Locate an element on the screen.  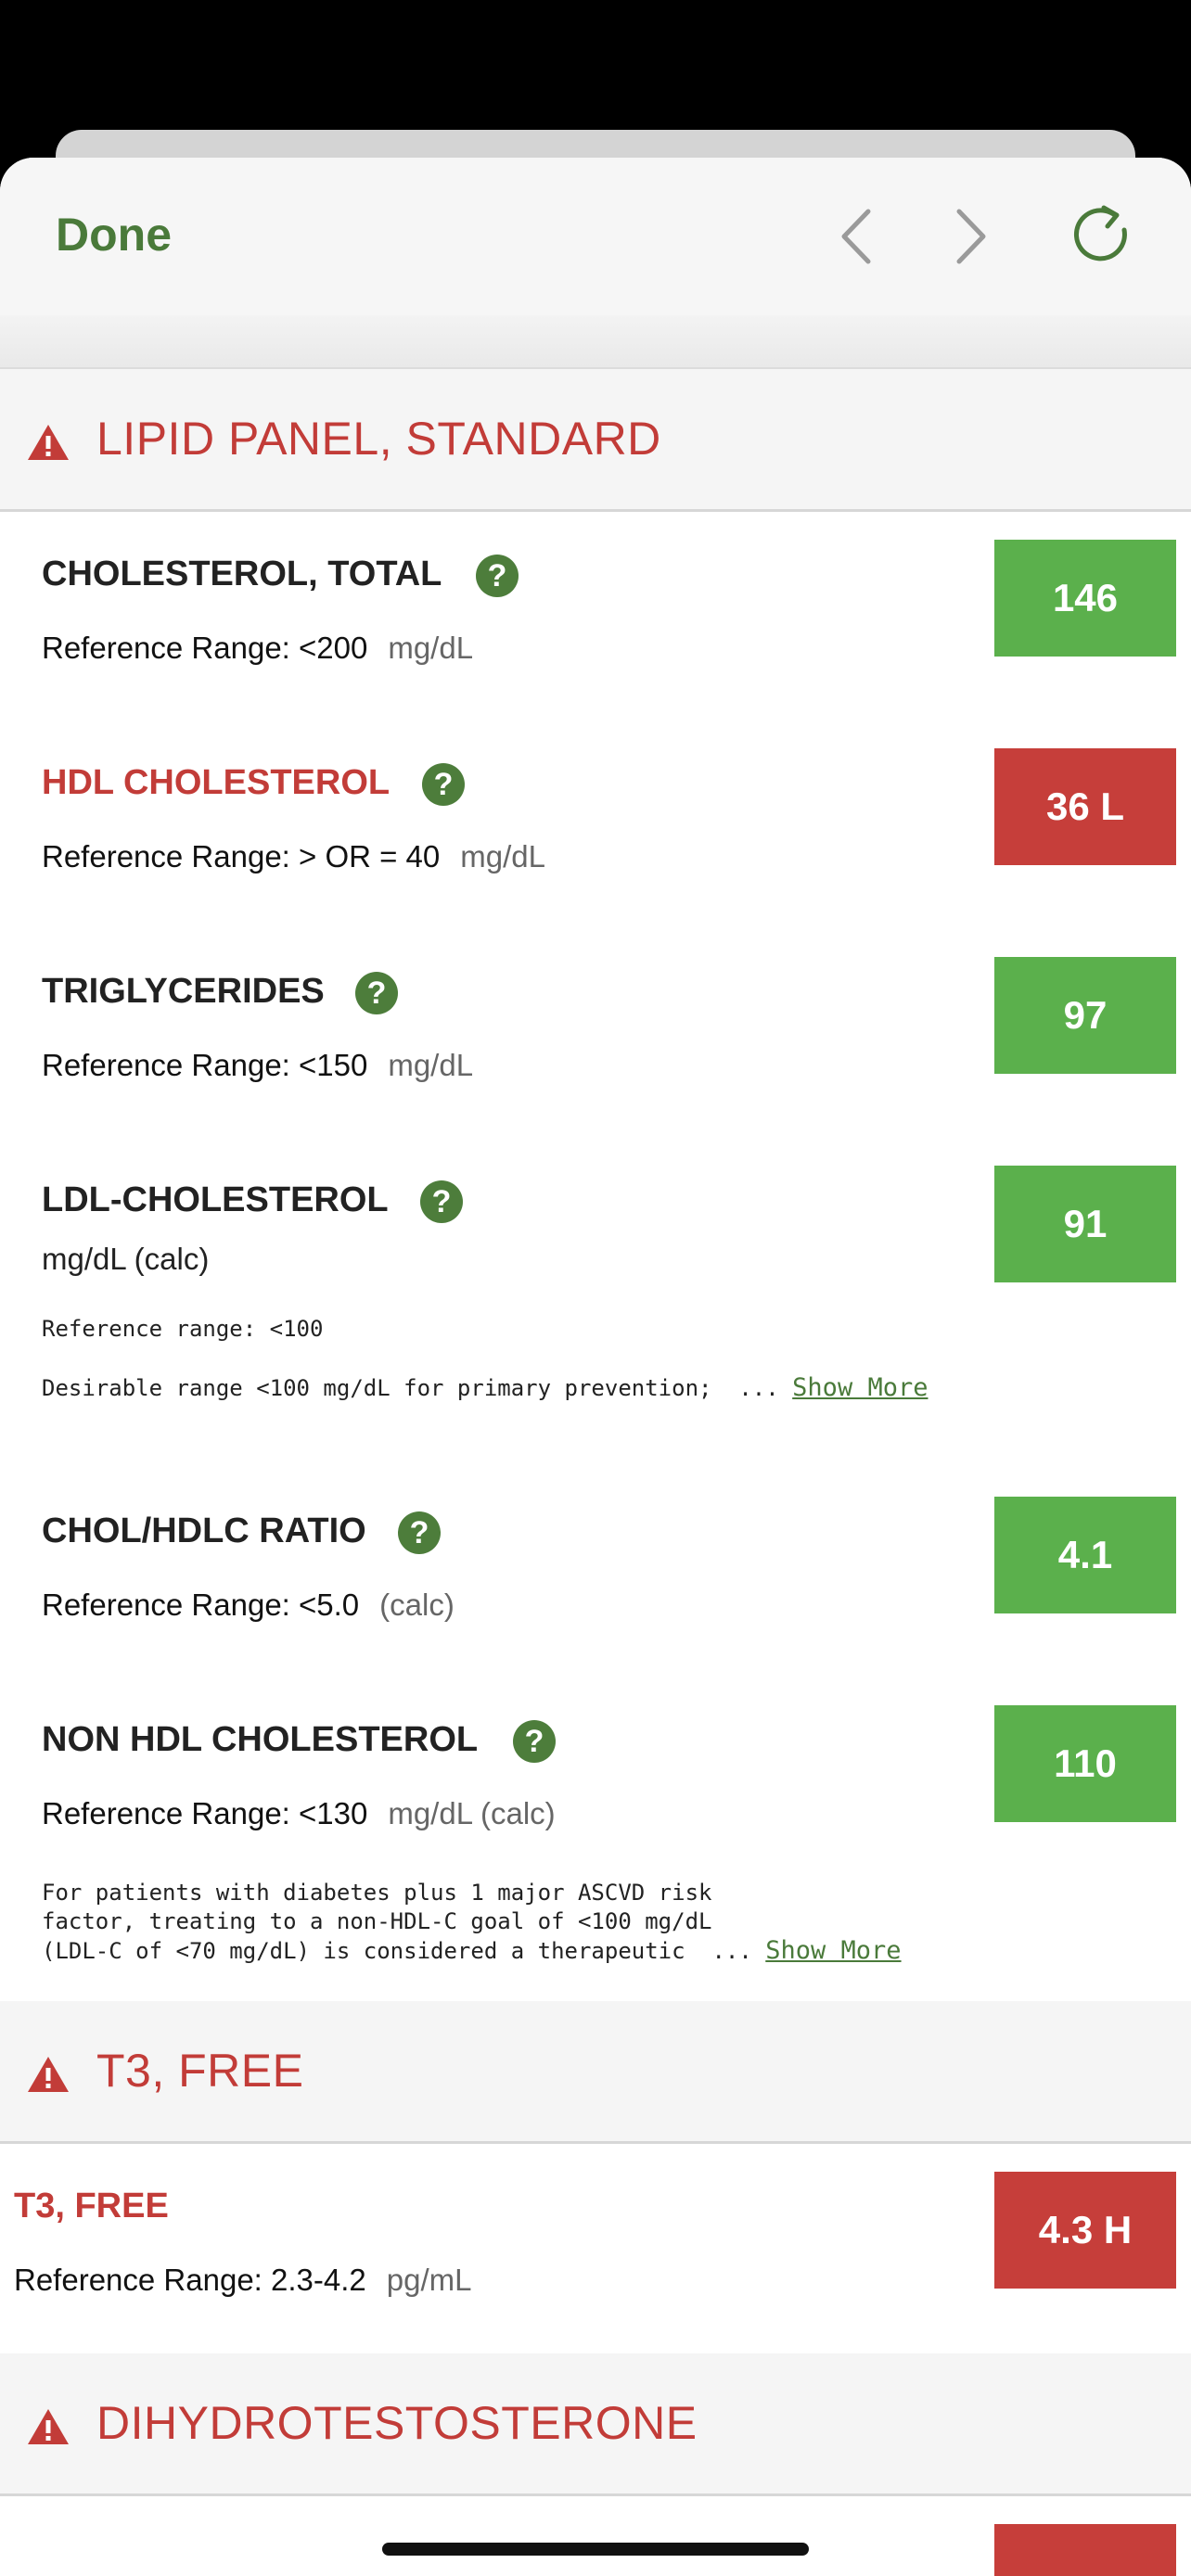
test-name: CHOLESTEROL, TOTAL is located at coordinates (242, 574).